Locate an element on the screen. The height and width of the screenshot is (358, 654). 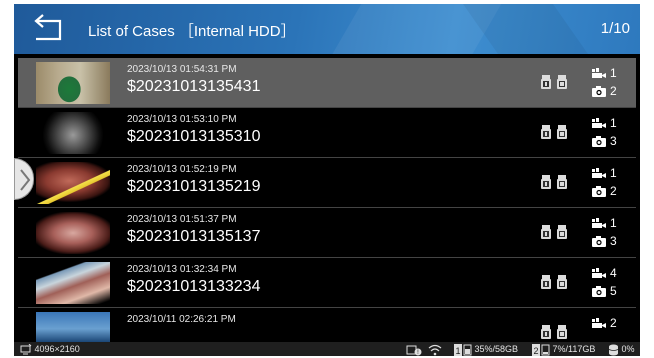
case-id: $20231013135310 is located at coordinates (194, 136).